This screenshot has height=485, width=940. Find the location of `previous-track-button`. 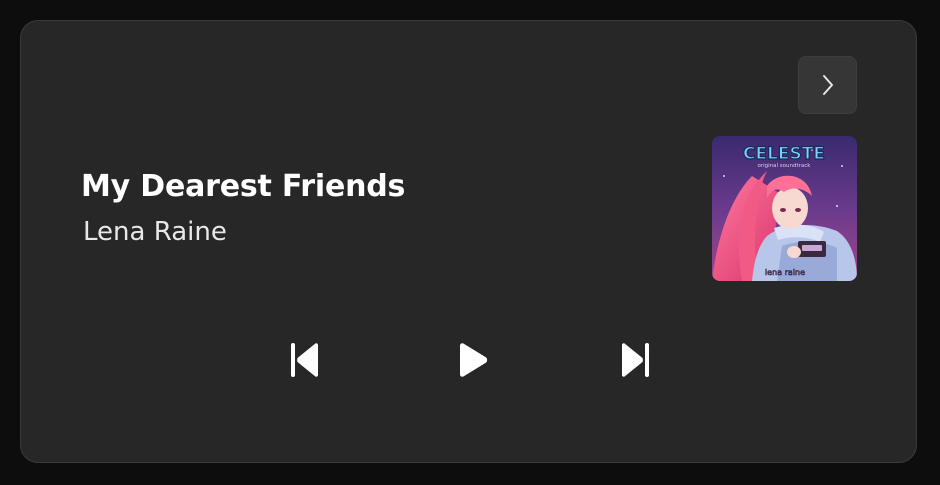

previous-track-button is located at coordinates (305, 360).